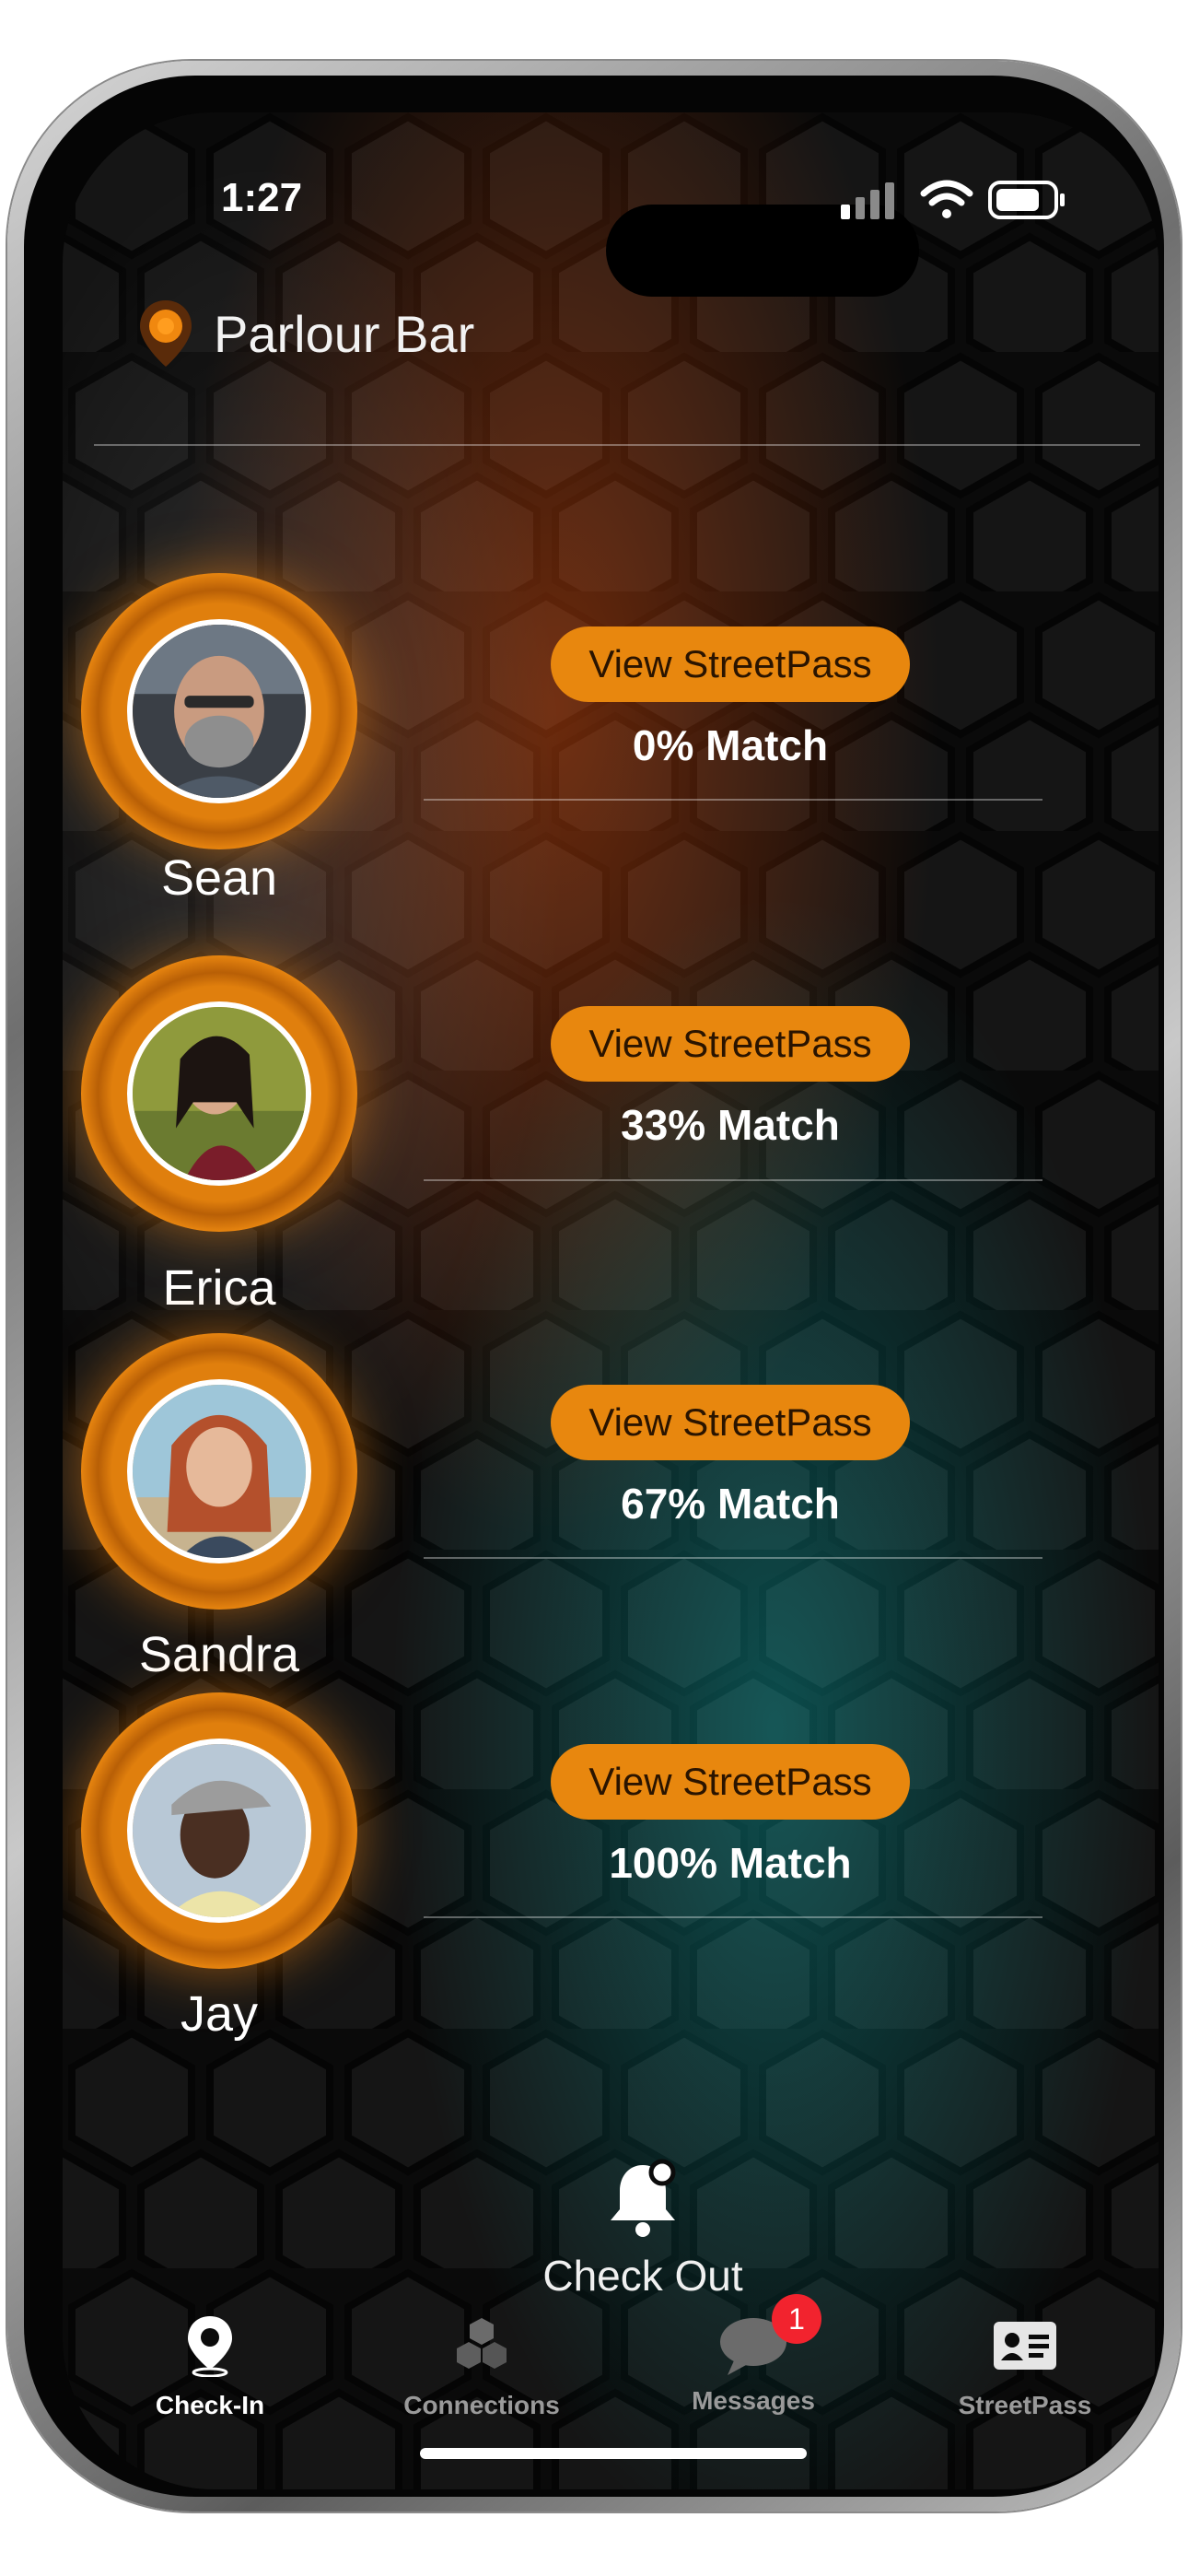  Describe the element at coordinates (730, 1863) in the screenshot. I see `match-percentage: 100% Match` at that location.